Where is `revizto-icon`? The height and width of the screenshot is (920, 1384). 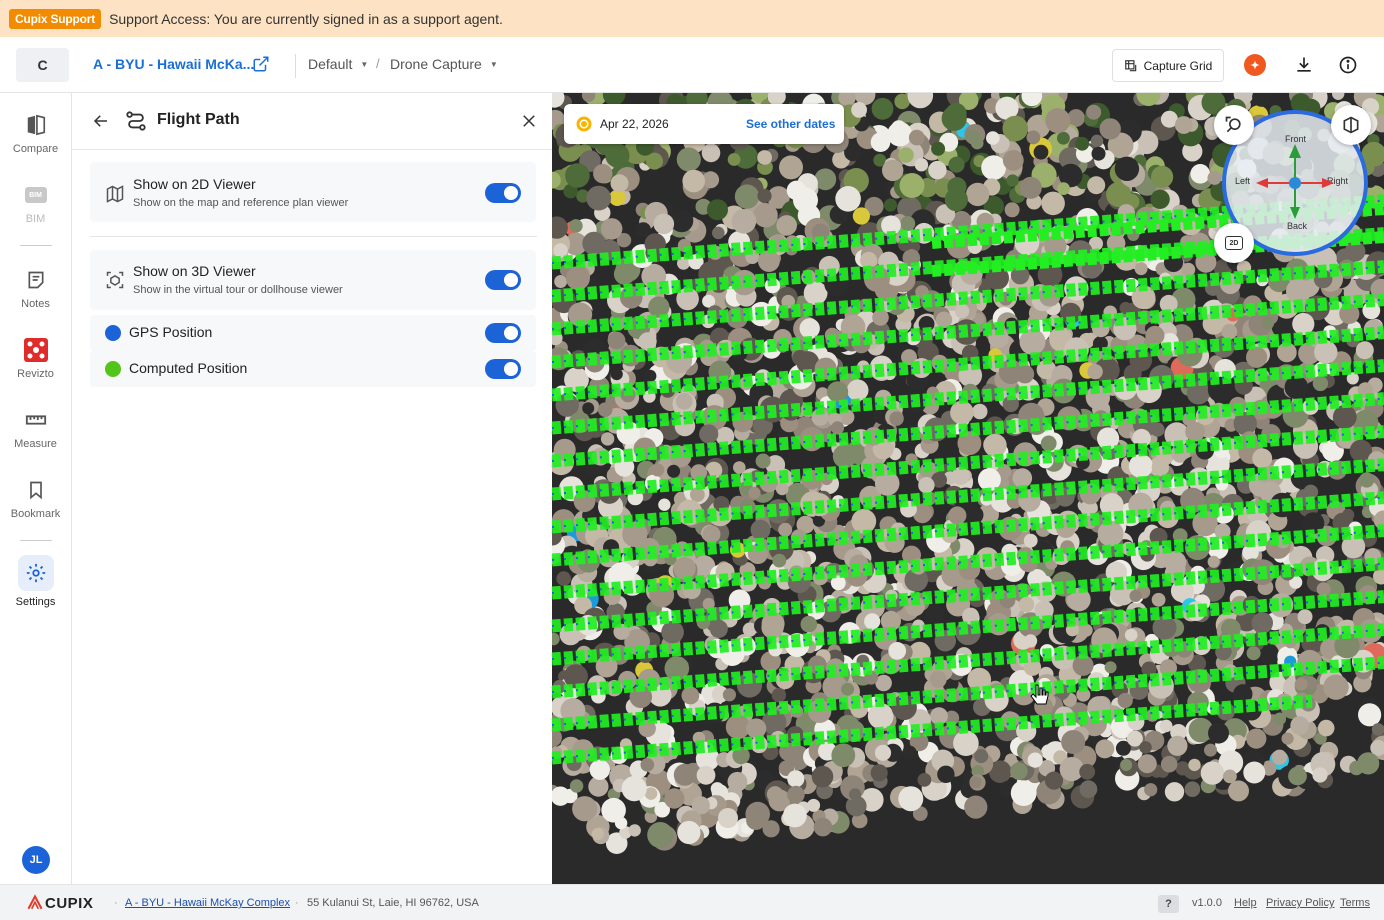 revizto-icon is located at coordinates (36, 350).